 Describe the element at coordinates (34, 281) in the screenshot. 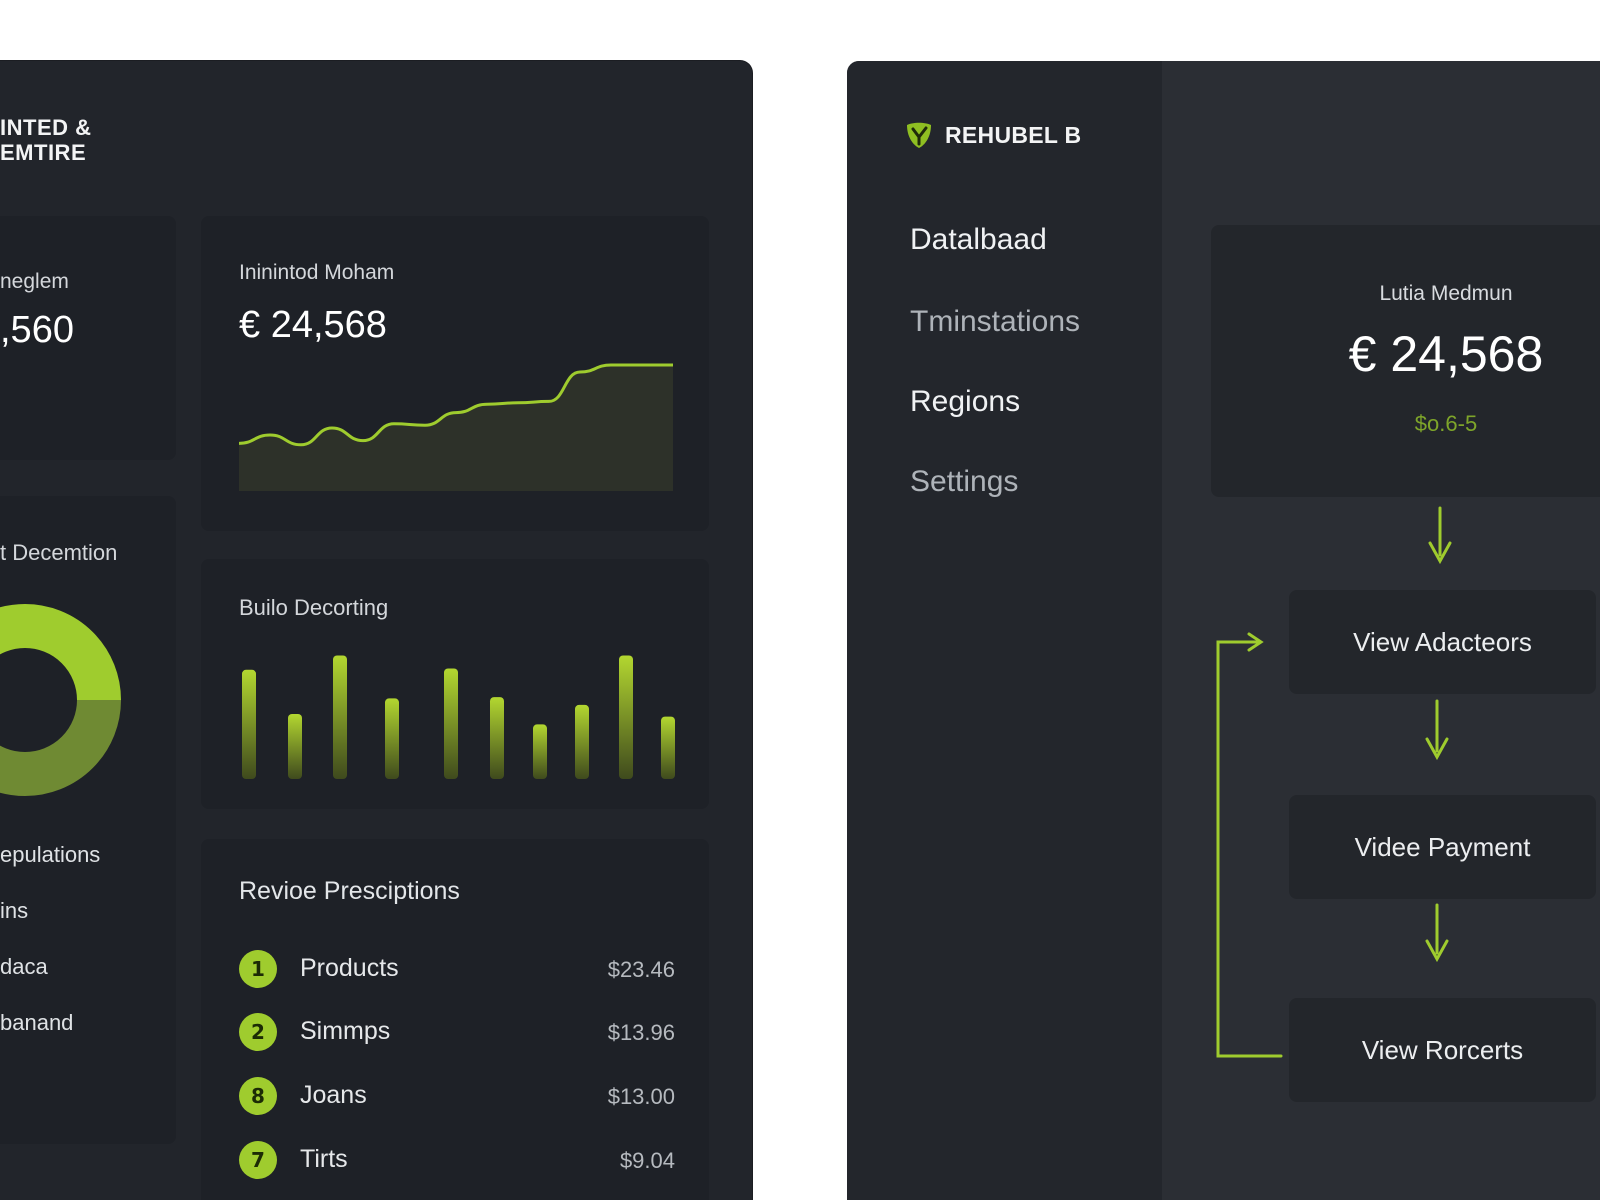

I see `kpi-partial-title: neglem` at that location.